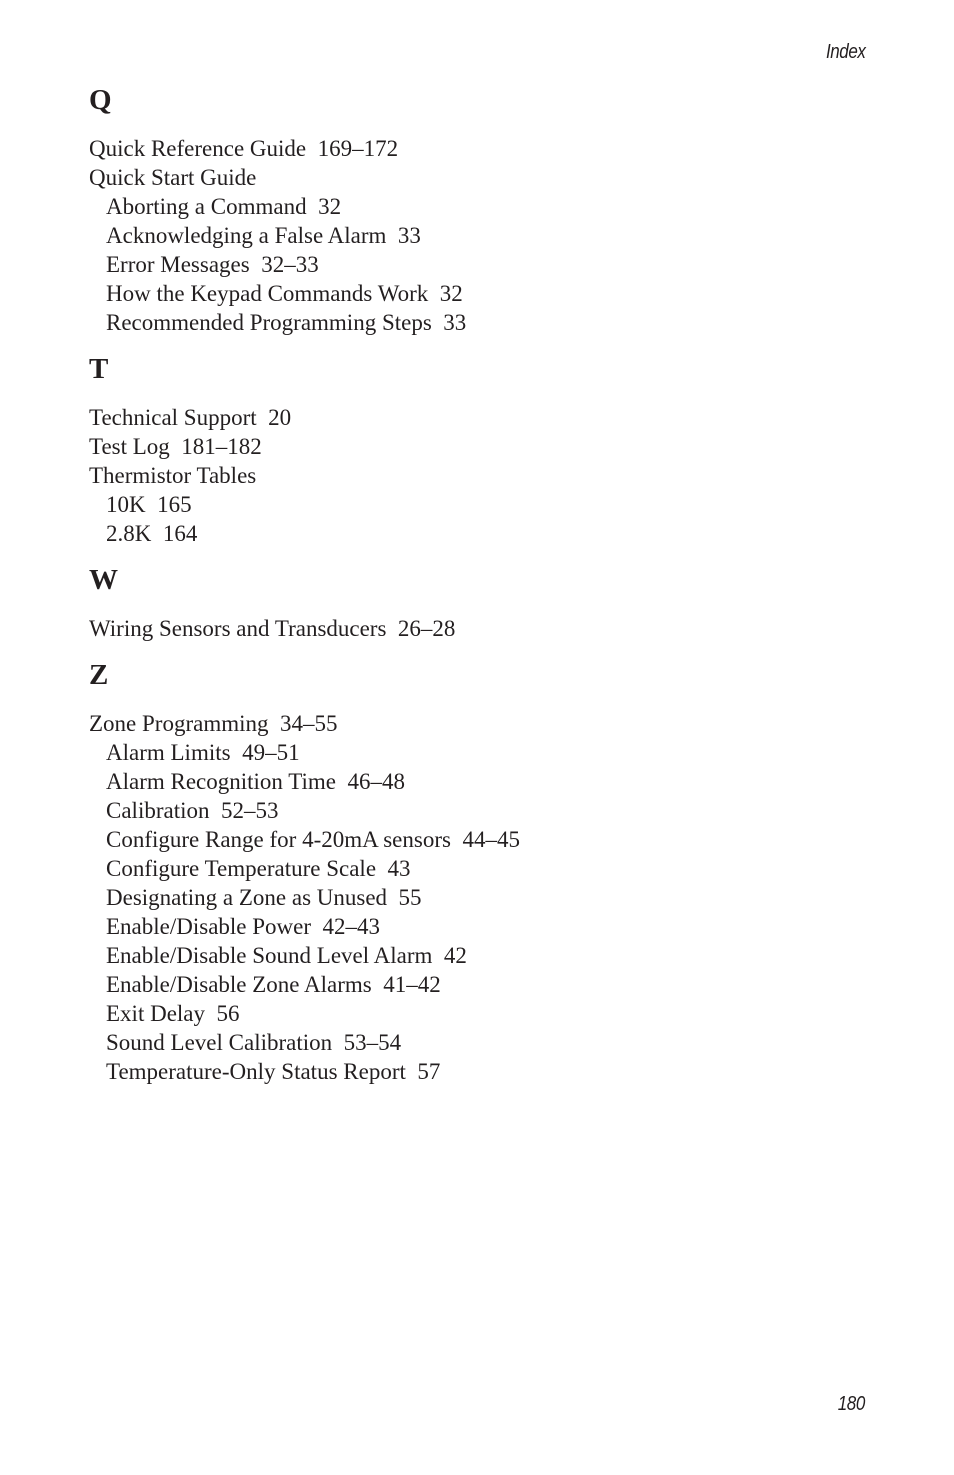 Image resolution: width=954 pixels, height=1475 pixels. Describe the element at coordinates (479, 446) in the screenshot. I see `index-entry: Test Log 181–182` at that location.